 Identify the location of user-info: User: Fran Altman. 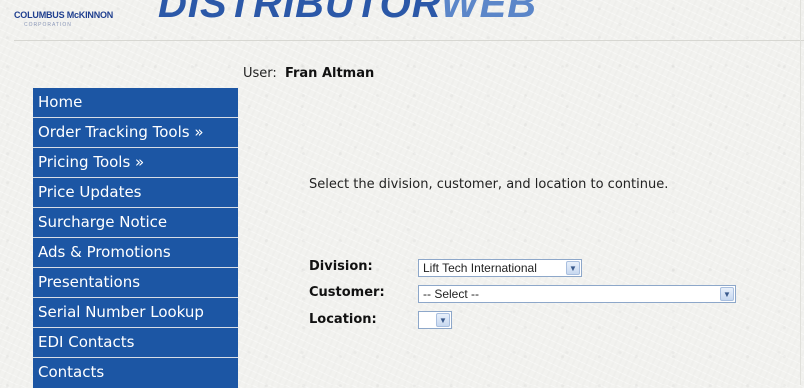
(308, 73).